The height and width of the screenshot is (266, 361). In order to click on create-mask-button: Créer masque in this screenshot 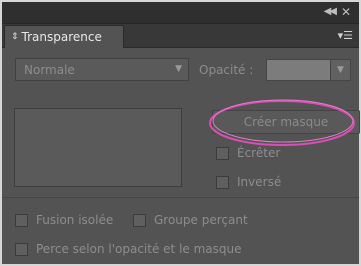, I will do `click(286, 122)`.